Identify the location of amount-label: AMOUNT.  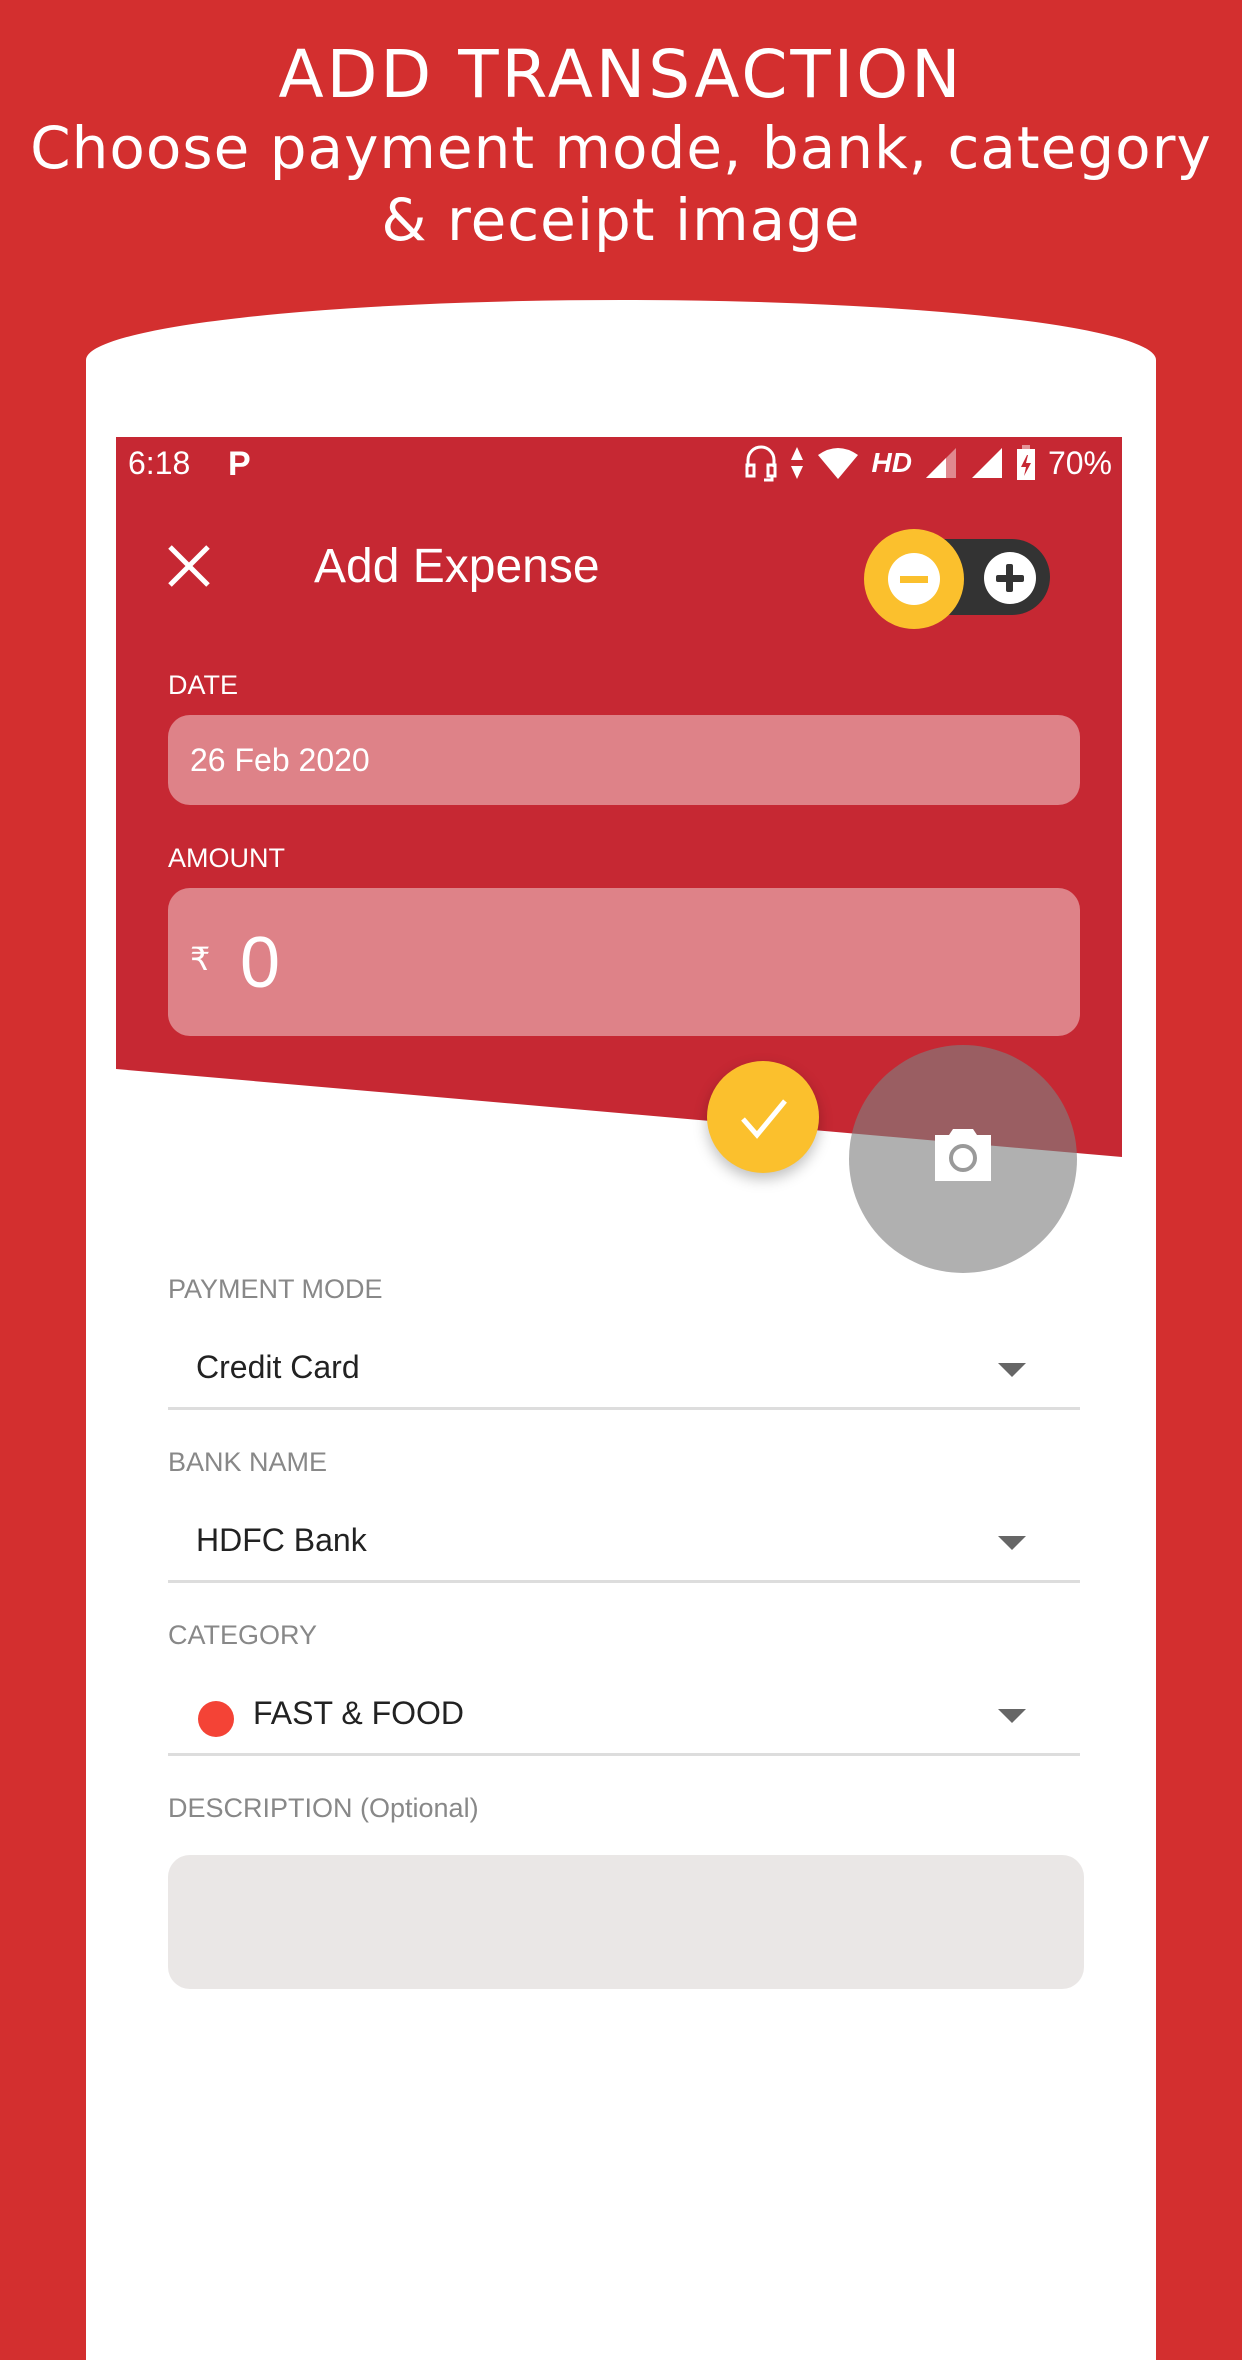
(226, 858).